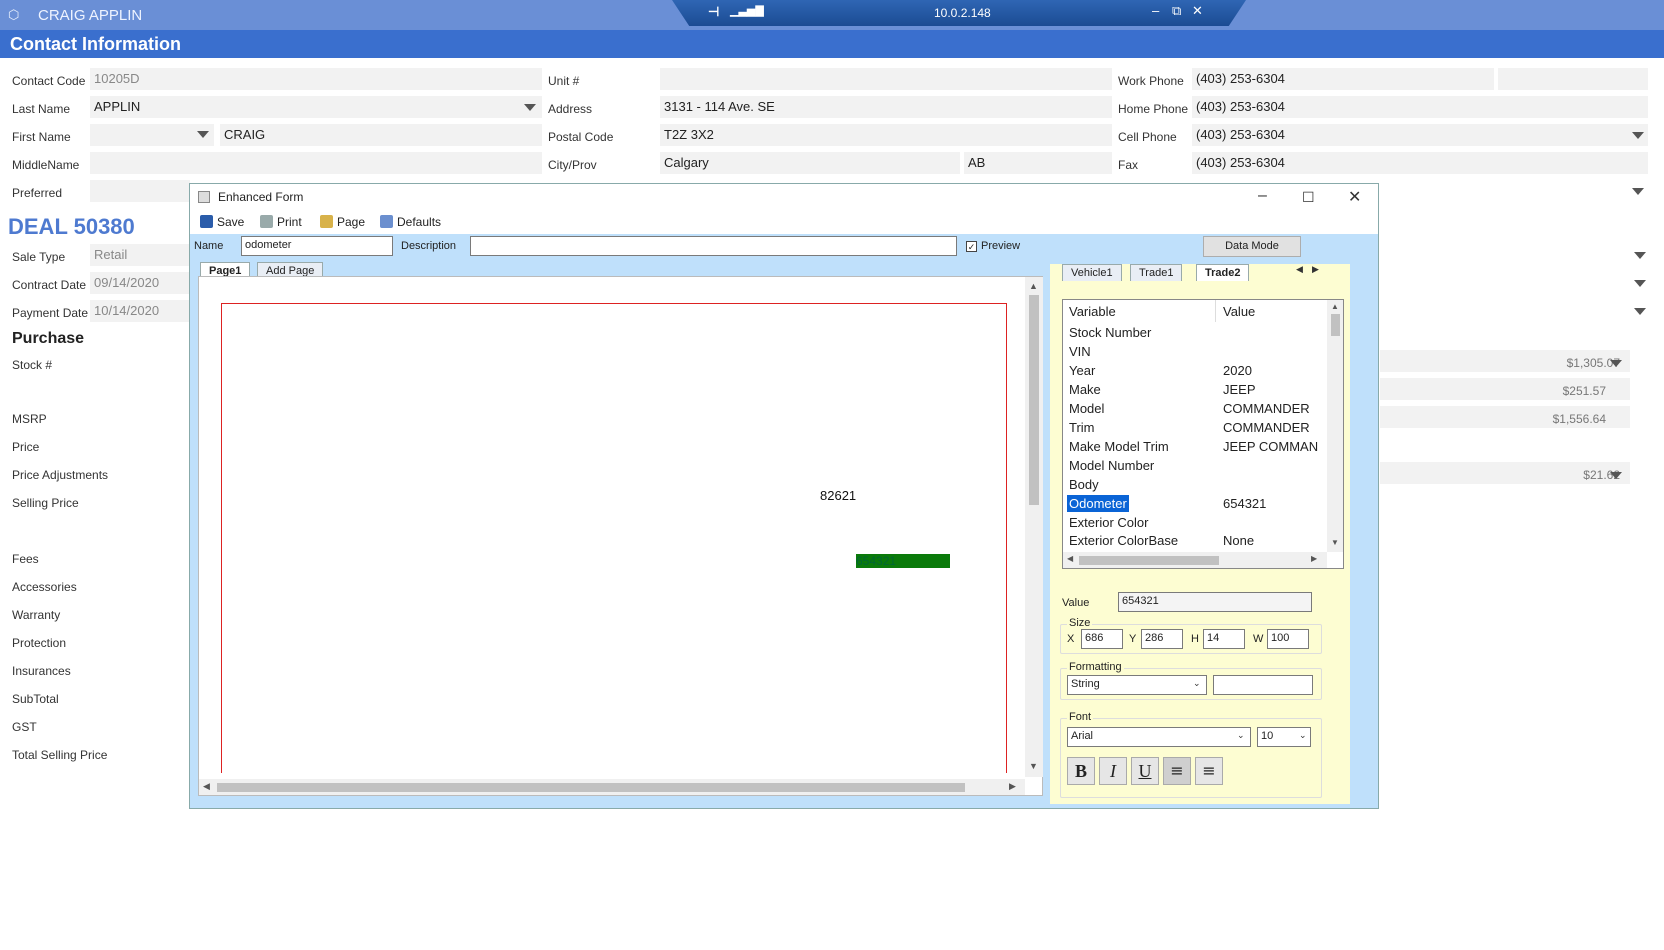  Describe the element at coordinates (1159, 737) in the screenshot. I see `font-family-select: Arial` at that location.